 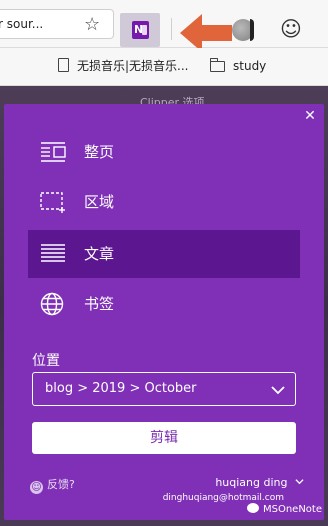 I want to click on favorite-star-icon: ☆, so click(x=93, y=25).